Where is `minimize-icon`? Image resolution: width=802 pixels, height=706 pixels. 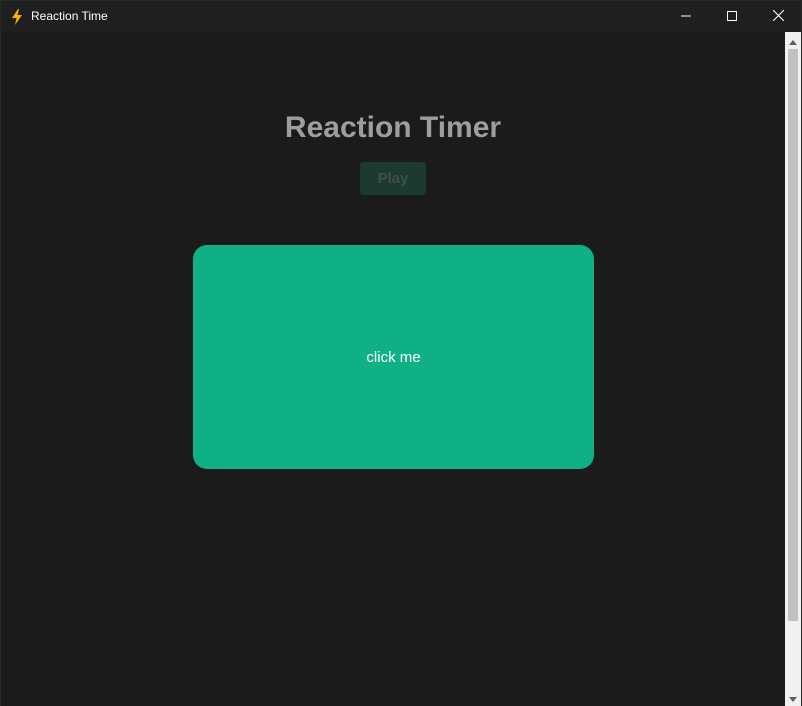
minimize-icon is located at coordinates (686, 17).